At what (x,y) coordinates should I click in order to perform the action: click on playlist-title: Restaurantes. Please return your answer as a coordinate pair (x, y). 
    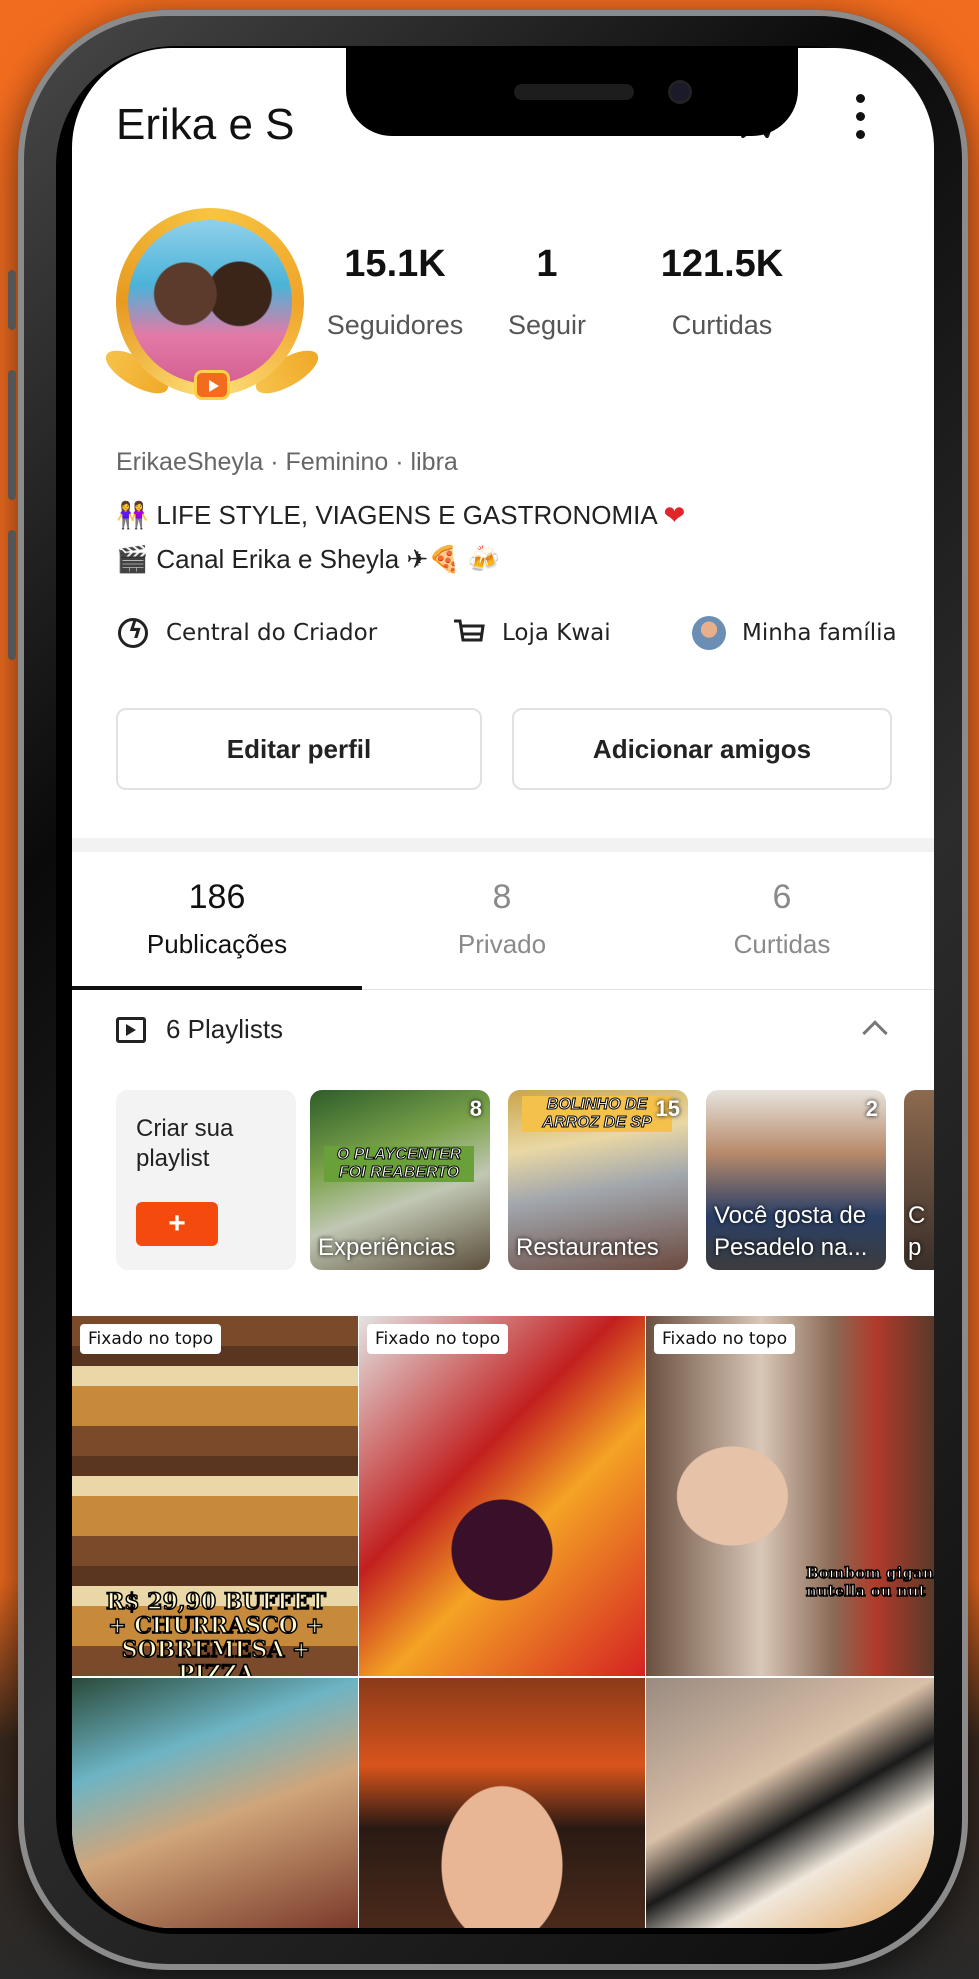
    Looking at the image, I should click on (587, 1247).